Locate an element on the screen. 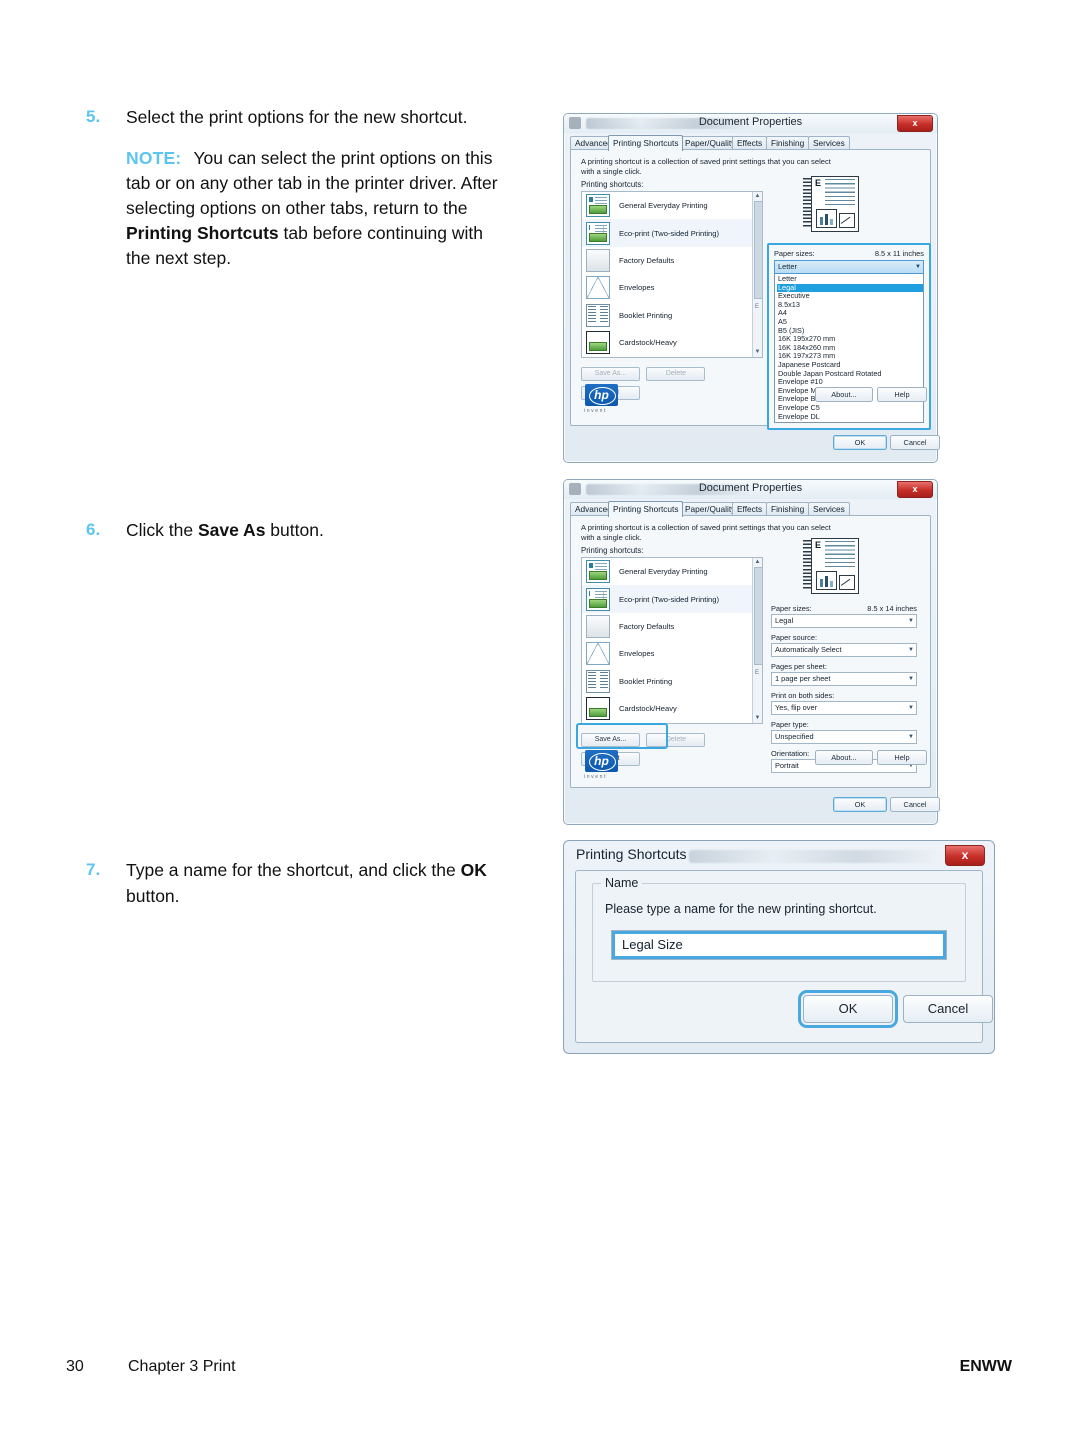 The image size is (1080, 1437). paper-source-select: Automatically Select ▼ is located at coordinates (844, 650).